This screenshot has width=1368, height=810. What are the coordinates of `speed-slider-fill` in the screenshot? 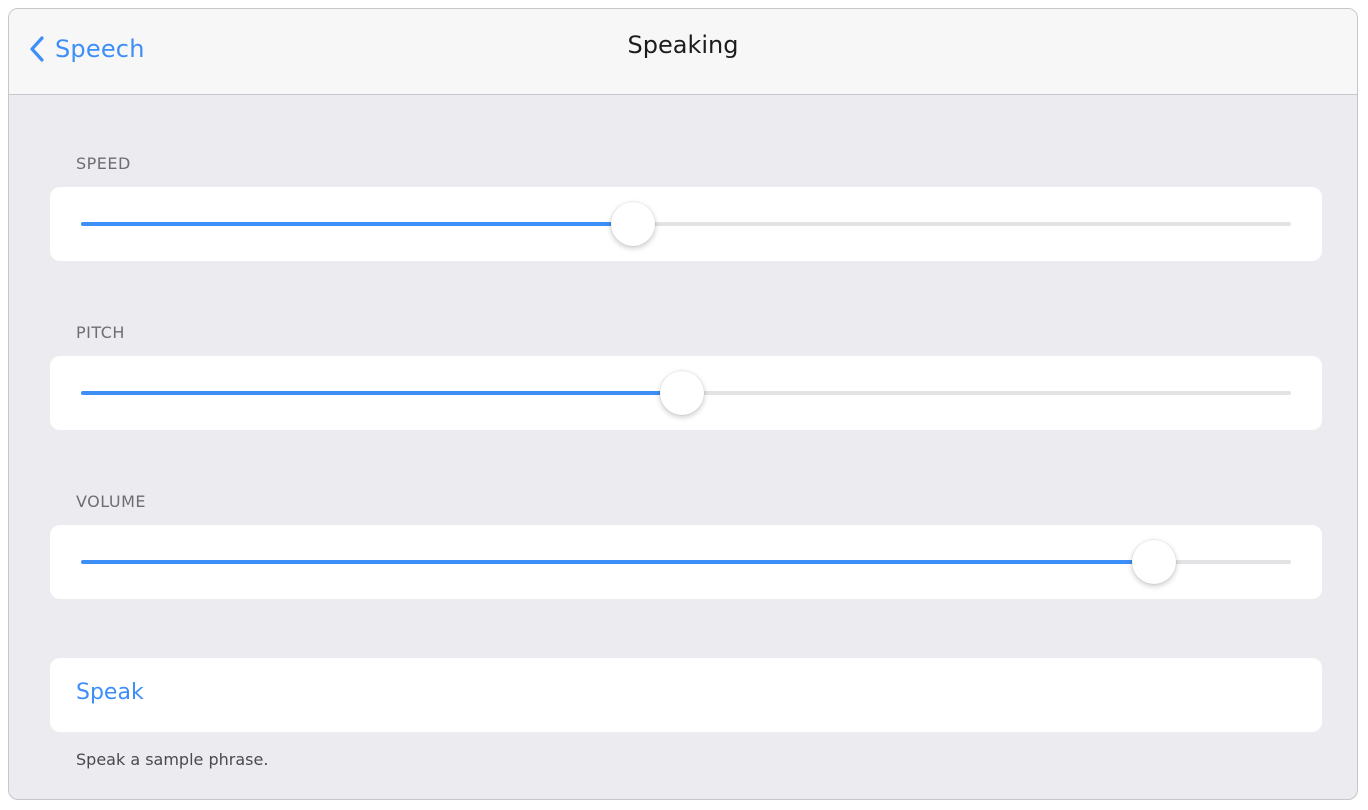 It's located at (357, 224).